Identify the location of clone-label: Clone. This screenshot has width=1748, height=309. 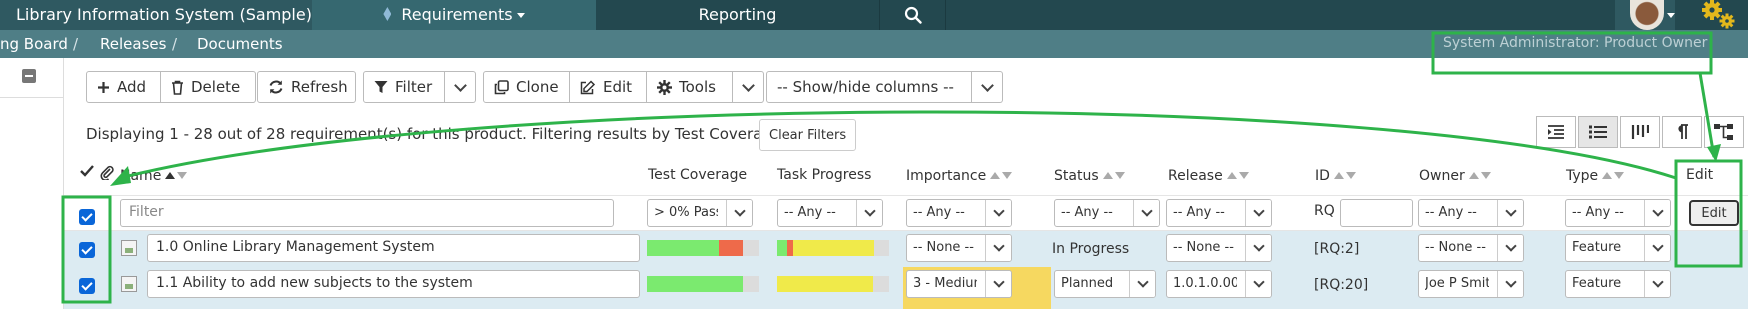
(537, 87).